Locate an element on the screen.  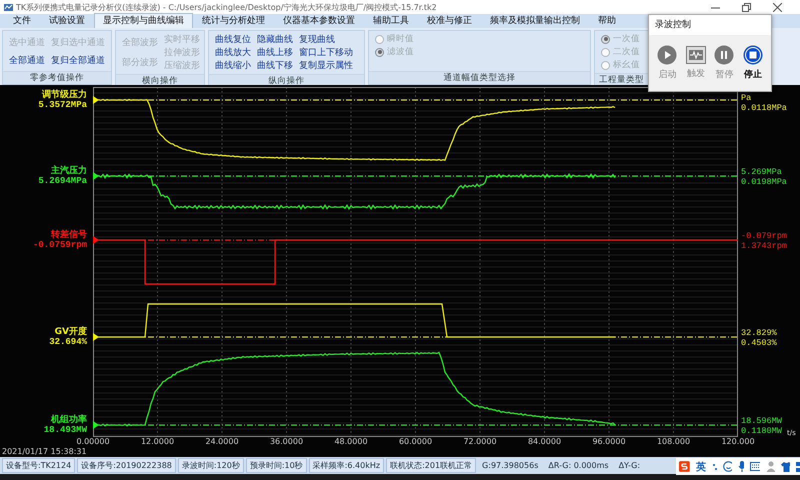
ribbon-button: 复现曲线 is located at coordinates (326, 39).